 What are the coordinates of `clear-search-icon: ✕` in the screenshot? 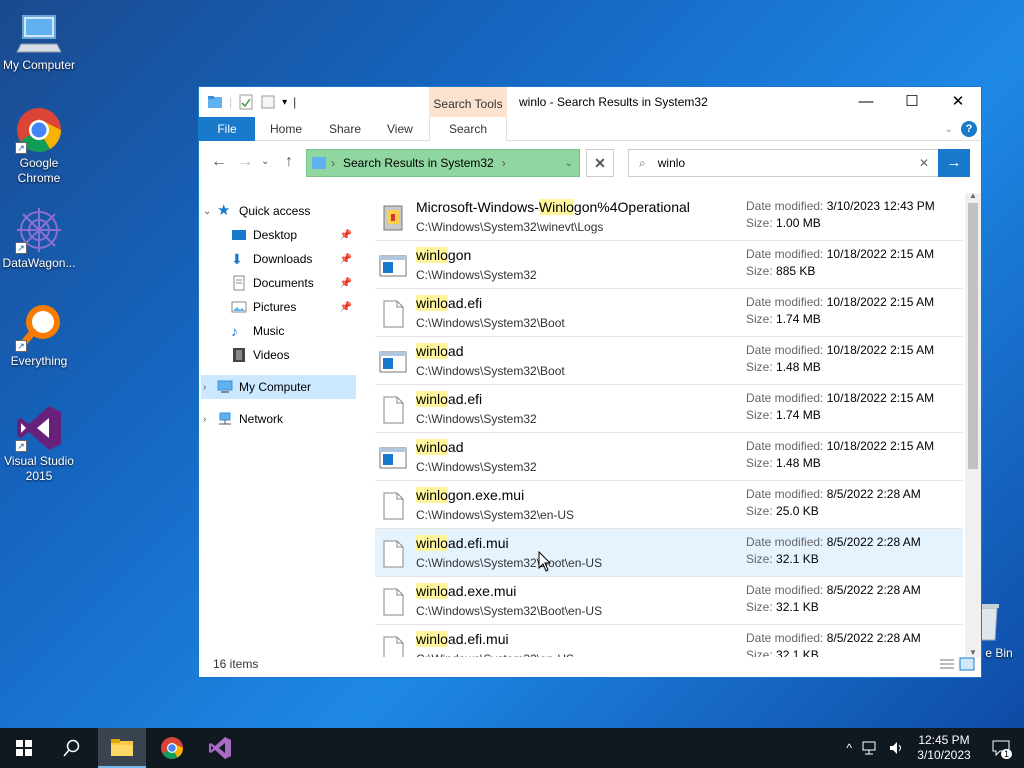 It's located at (924, 163).